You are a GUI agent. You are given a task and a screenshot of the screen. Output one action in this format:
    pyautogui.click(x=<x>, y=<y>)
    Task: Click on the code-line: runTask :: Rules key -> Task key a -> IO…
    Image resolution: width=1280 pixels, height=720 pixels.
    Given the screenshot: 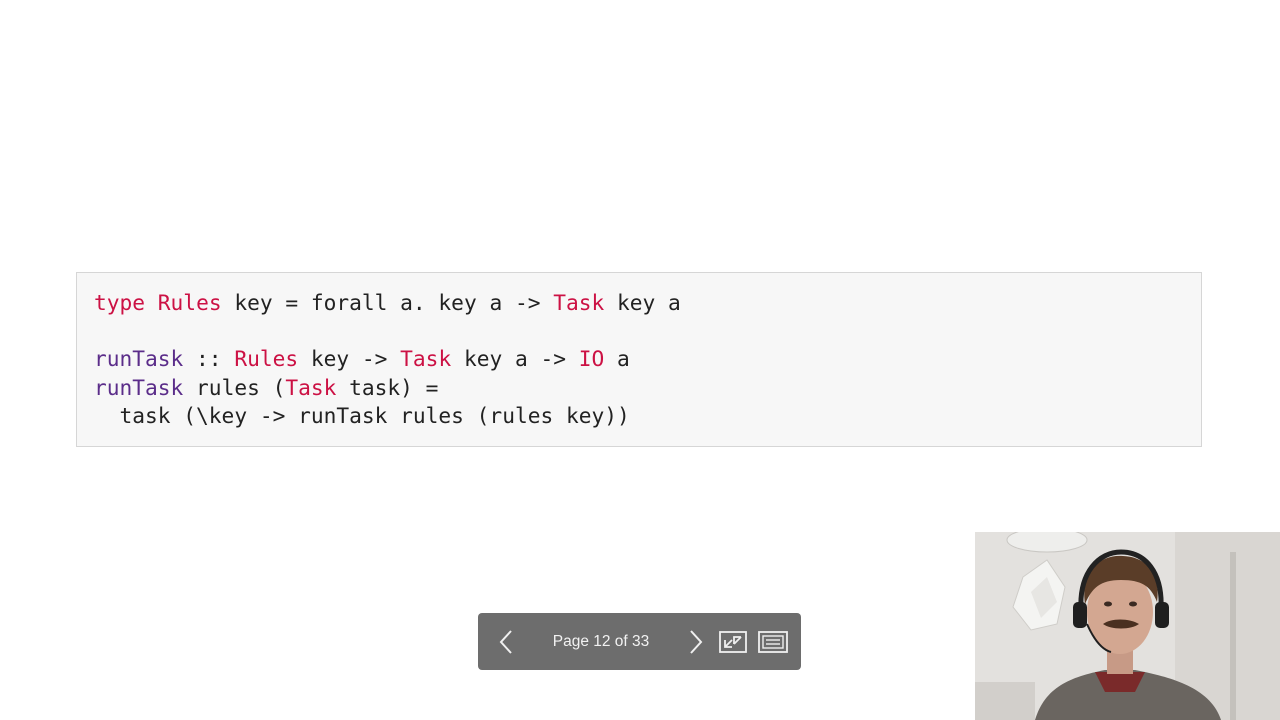 What is the action you would take?
    pyautogui.click(x=362, y=359)
    